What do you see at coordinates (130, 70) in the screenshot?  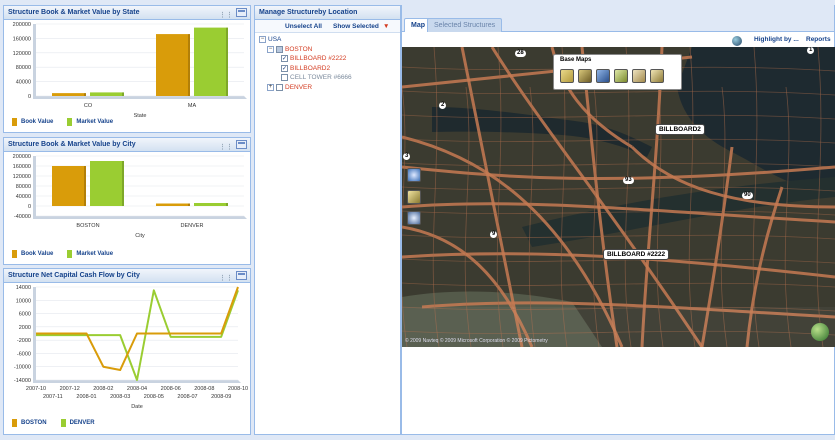 I see `state-bar-chart: 200000 160000 120000 80000 40000 0 CO MA State` at bounding box center [130, 70].